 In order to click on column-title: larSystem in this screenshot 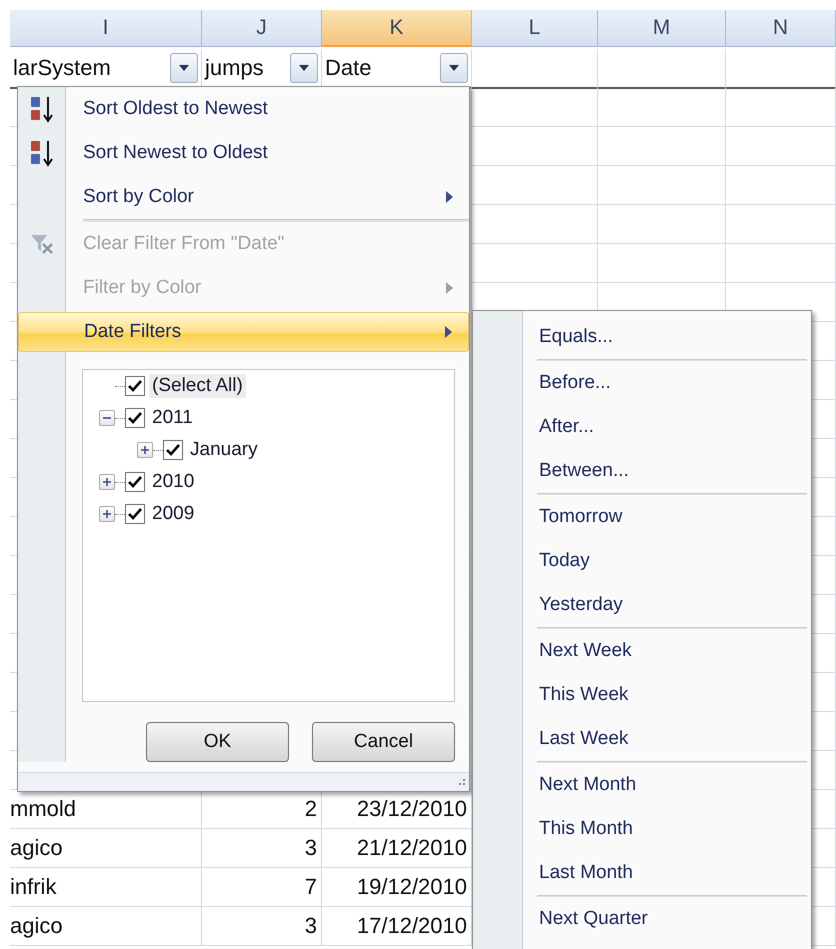, I will do `click(62, 68)`.